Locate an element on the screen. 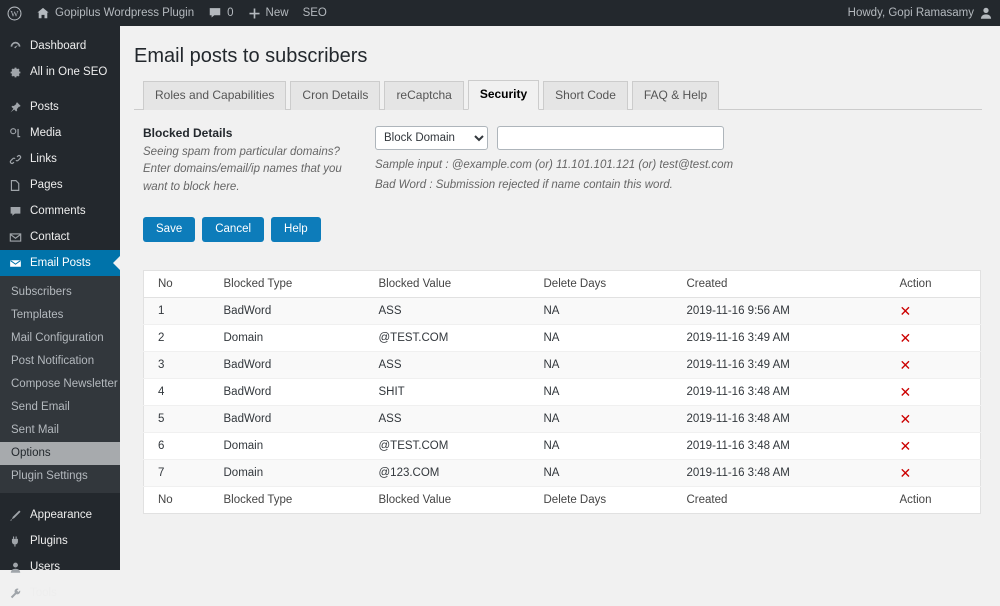  cell-no: 5 is located at coordinates (176, 419).